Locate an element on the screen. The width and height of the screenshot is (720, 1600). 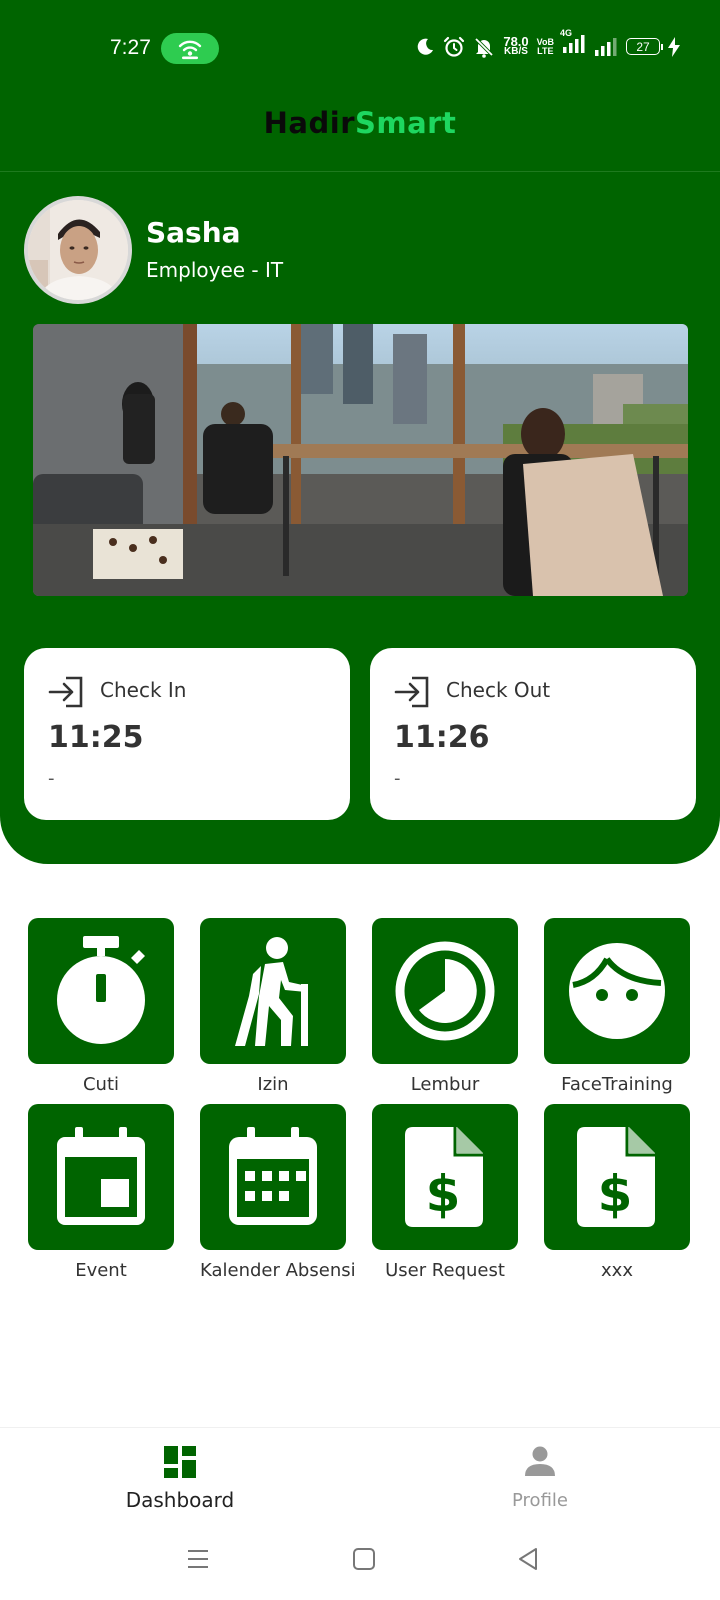
person-icon is located at coordinates (540, 1461).